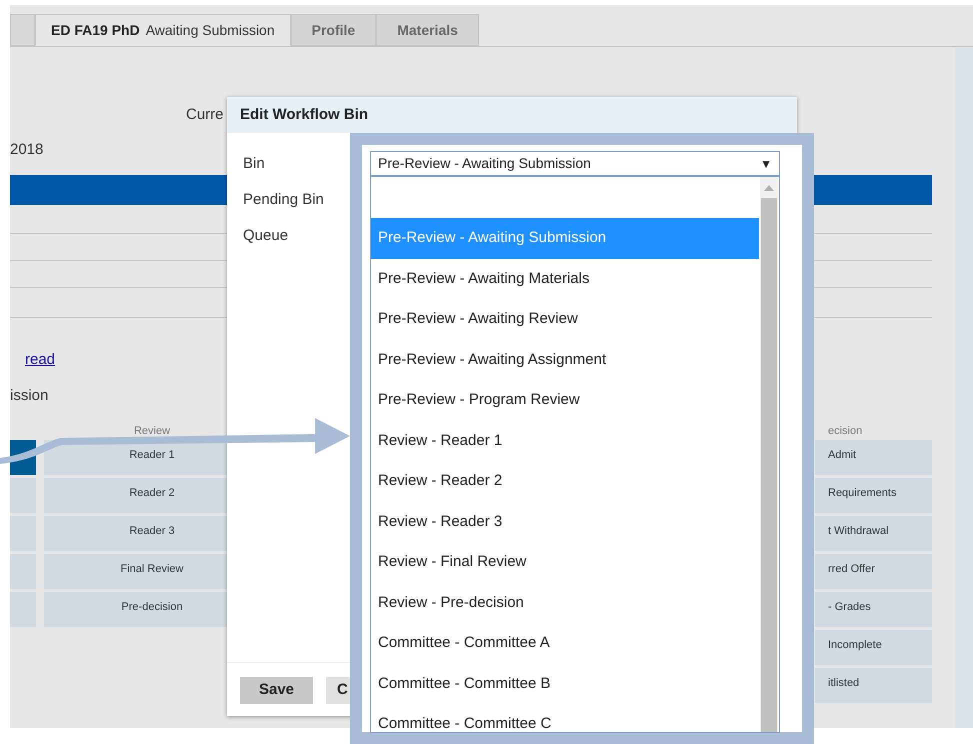  Describe the element at coordinates (845, 430) in the screenshot. I see `column-header: ecision` at that location.